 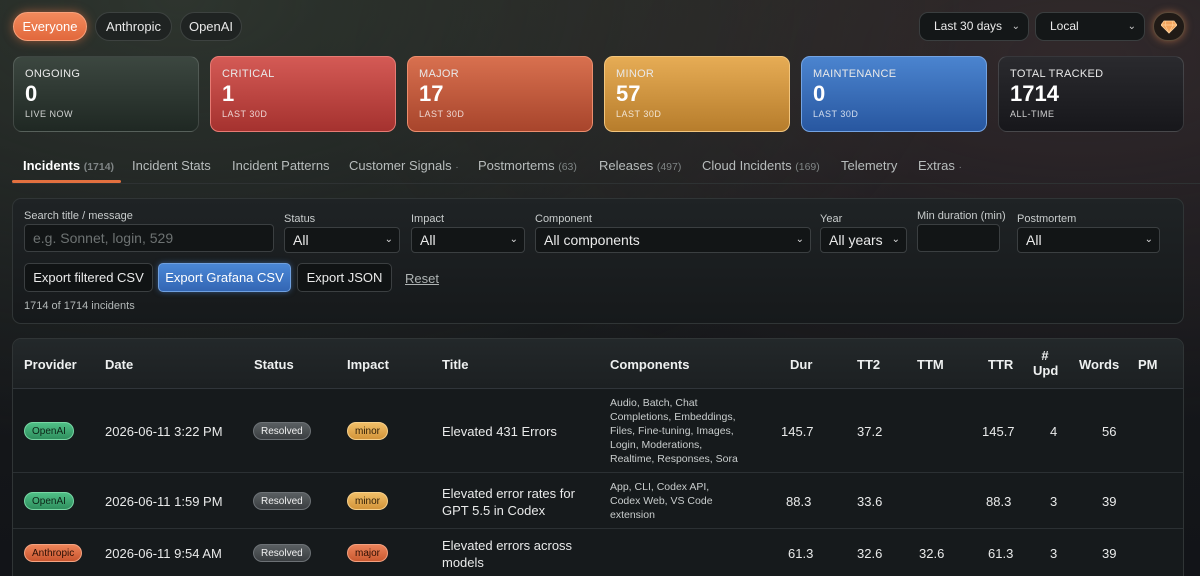 I want to click on filter-pill-openai: OpenAI, so click(x=211, y=26).